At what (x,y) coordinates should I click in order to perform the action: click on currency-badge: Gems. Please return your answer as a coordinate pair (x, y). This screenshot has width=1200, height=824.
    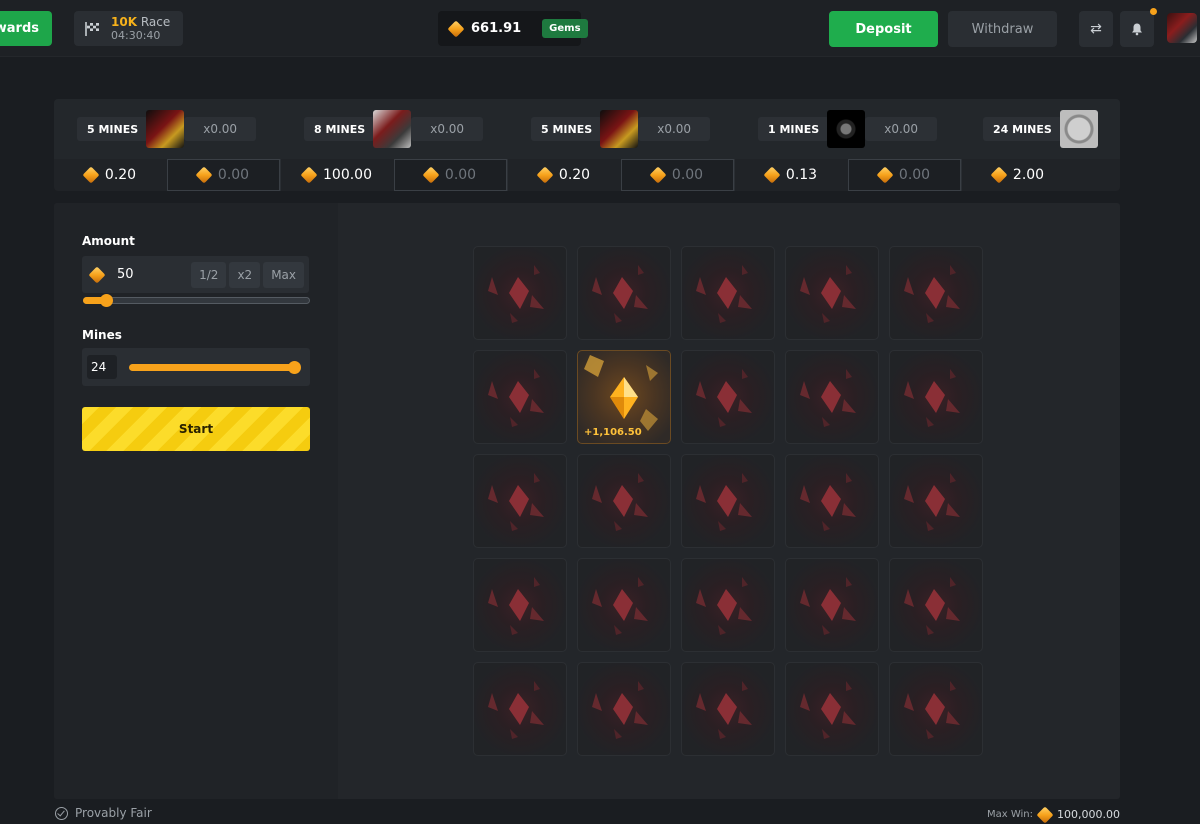
    Looking at the image, I should click on (565, 28).